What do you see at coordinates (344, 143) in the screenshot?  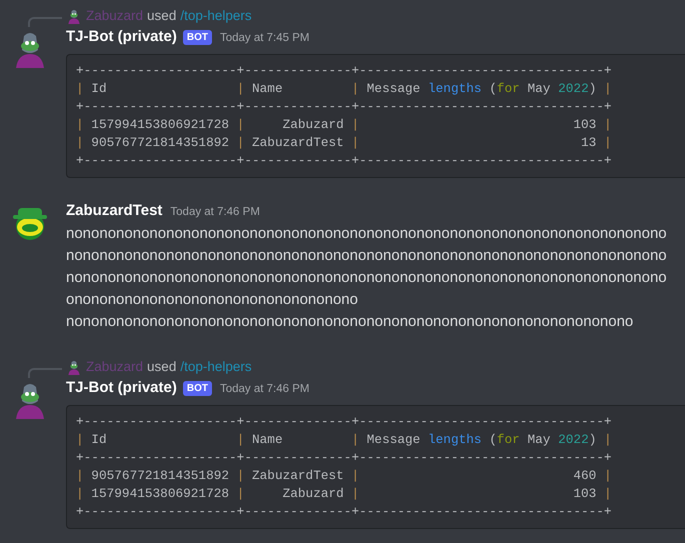 I see `code-line: | 905767721814351892 | ZabuzardTest | 13 |` at bounding box center [344, 143].